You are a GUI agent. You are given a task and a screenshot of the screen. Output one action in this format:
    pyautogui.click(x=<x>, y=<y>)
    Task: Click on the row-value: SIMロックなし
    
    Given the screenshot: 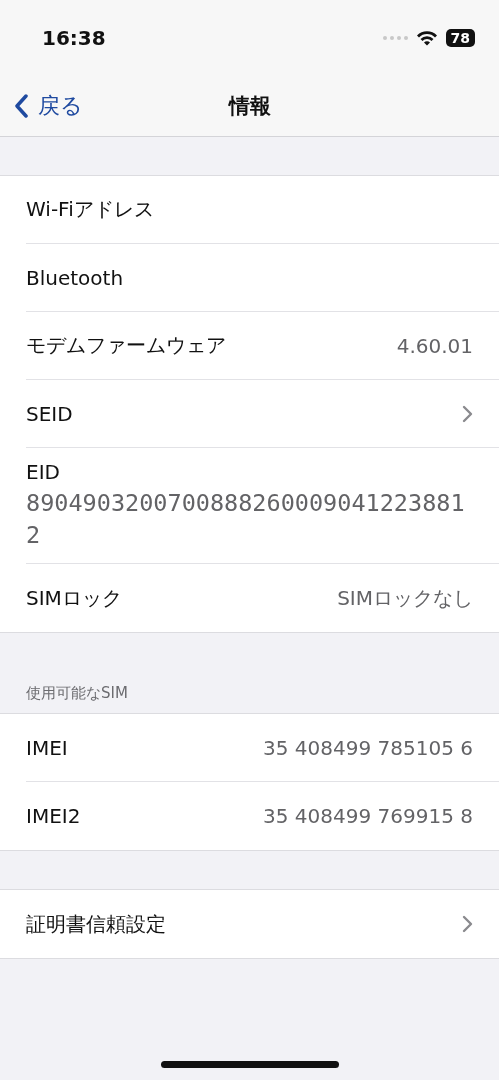 What is the action you would take?
    pyautogui.click(x=405, y=598)
    